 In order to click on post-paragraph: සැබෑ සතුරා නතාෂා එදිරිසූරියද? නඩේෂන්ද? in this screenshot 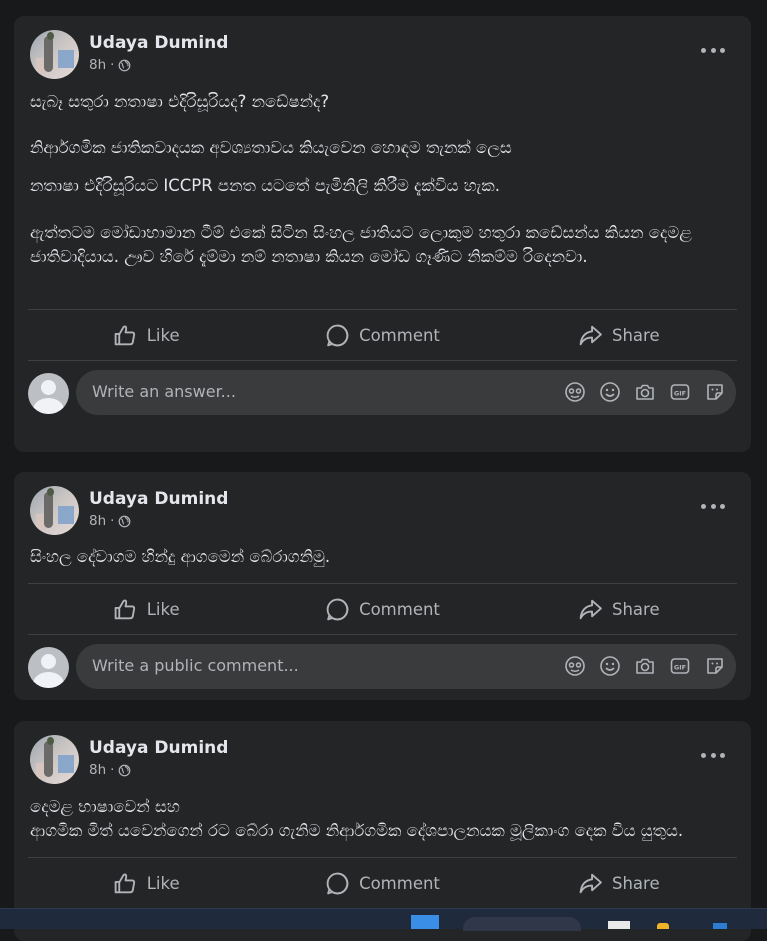, I will do `click(180, 101)`.